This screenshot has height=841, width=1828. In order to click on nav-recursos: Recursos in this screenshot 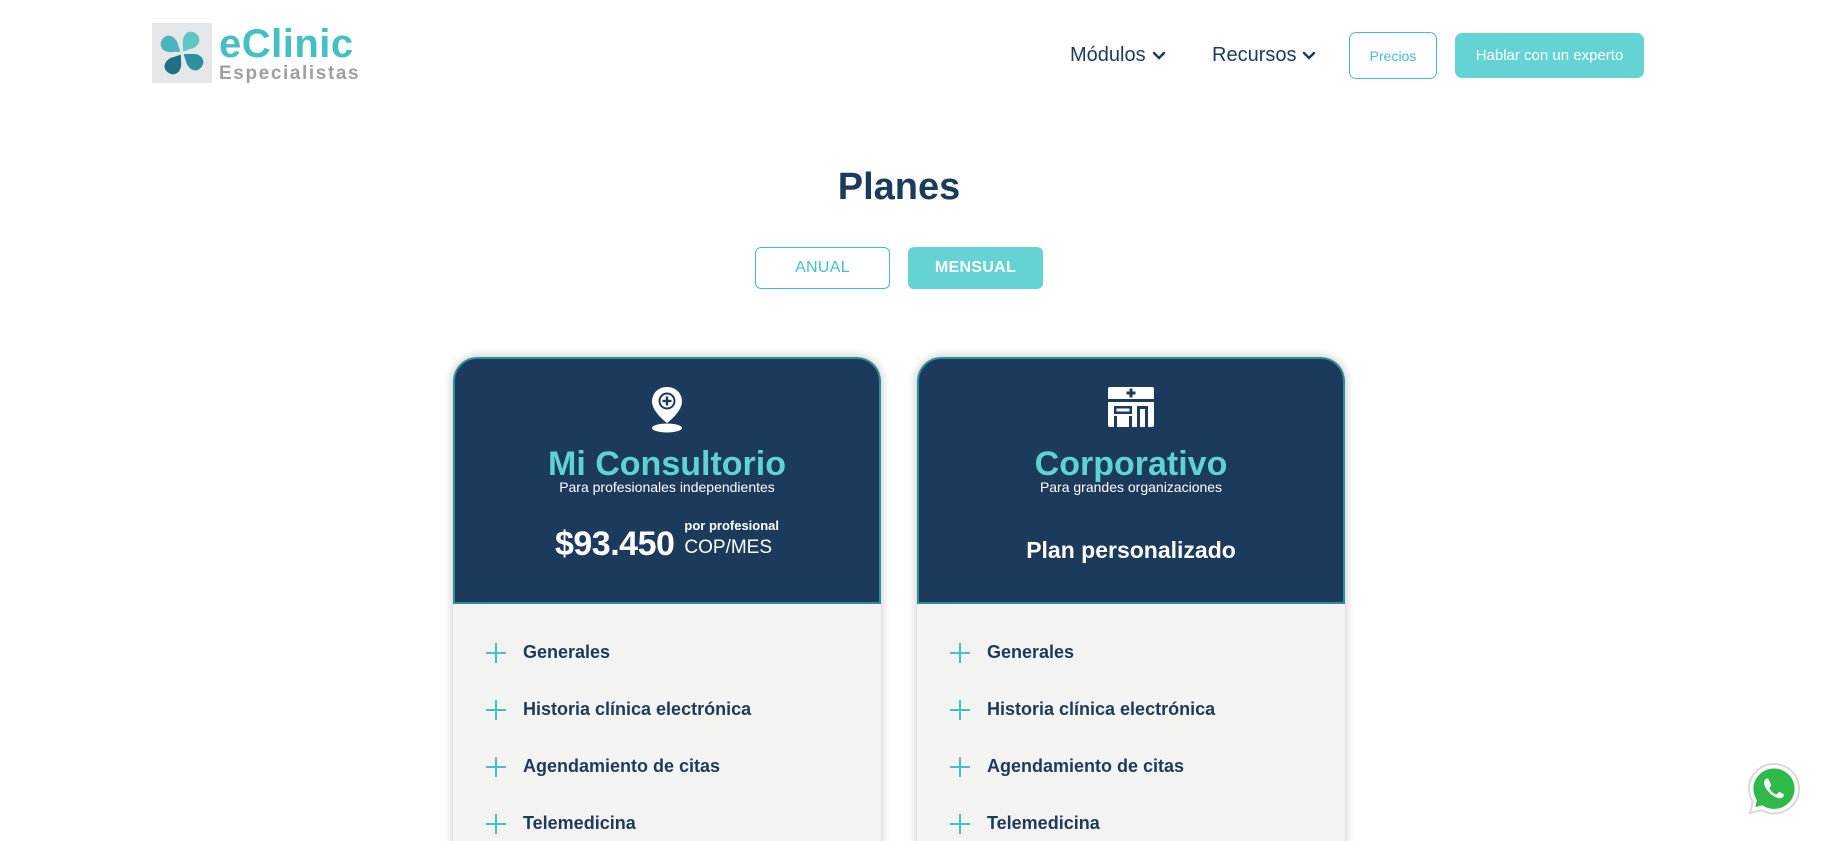, I will do `click(1264, 55)`.